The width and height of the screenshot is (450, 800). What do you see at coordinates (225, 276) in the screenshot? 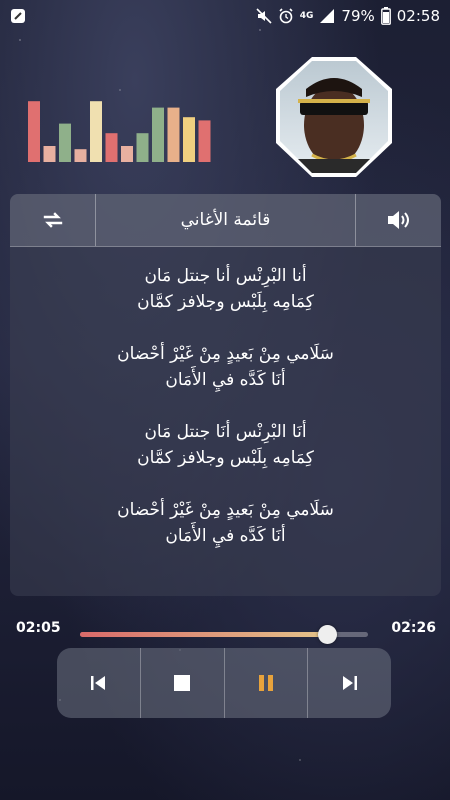
I see `lyrics-line: أنا البْرِنْس أنا جنتل مَان` at bounding box center [225, 276].